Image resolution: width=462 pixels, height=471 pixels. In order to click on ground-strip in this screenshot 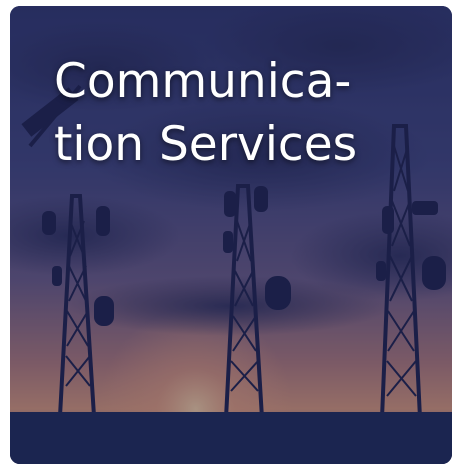, I will do `click(231, 438)`.